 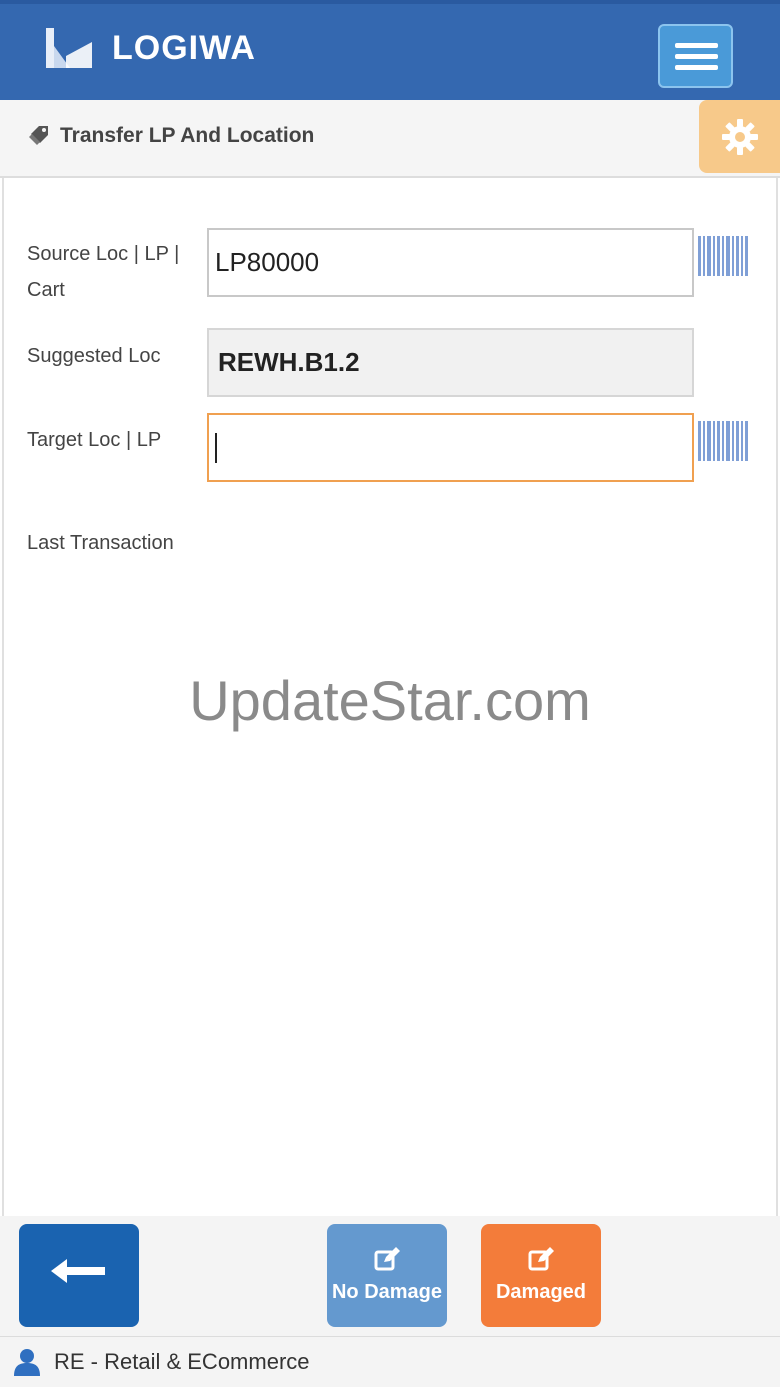 I want to click on brand-name: LOGIWA, so click(x=184, y=47).